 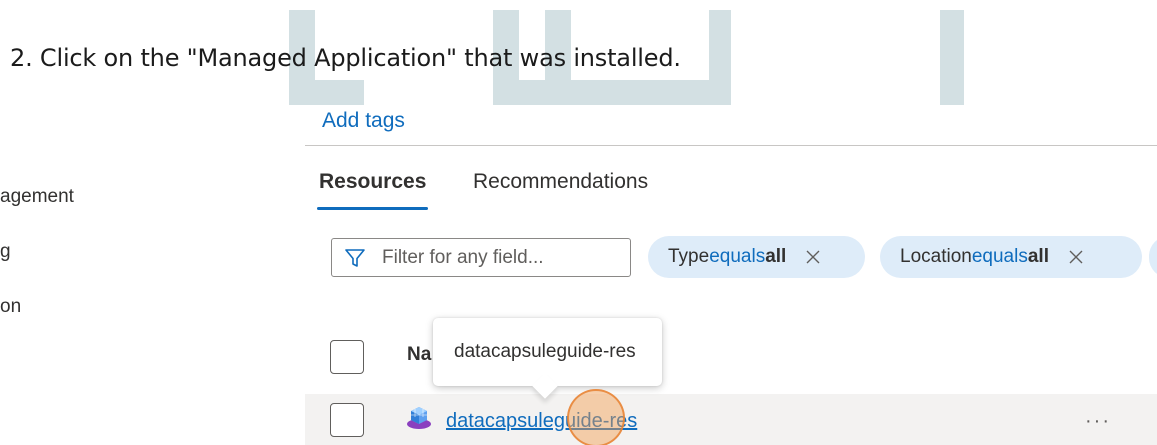 What do you see at coordinates (502, 257) in the screenshot?
I see `filter-input` at bounding box center [502, 257].